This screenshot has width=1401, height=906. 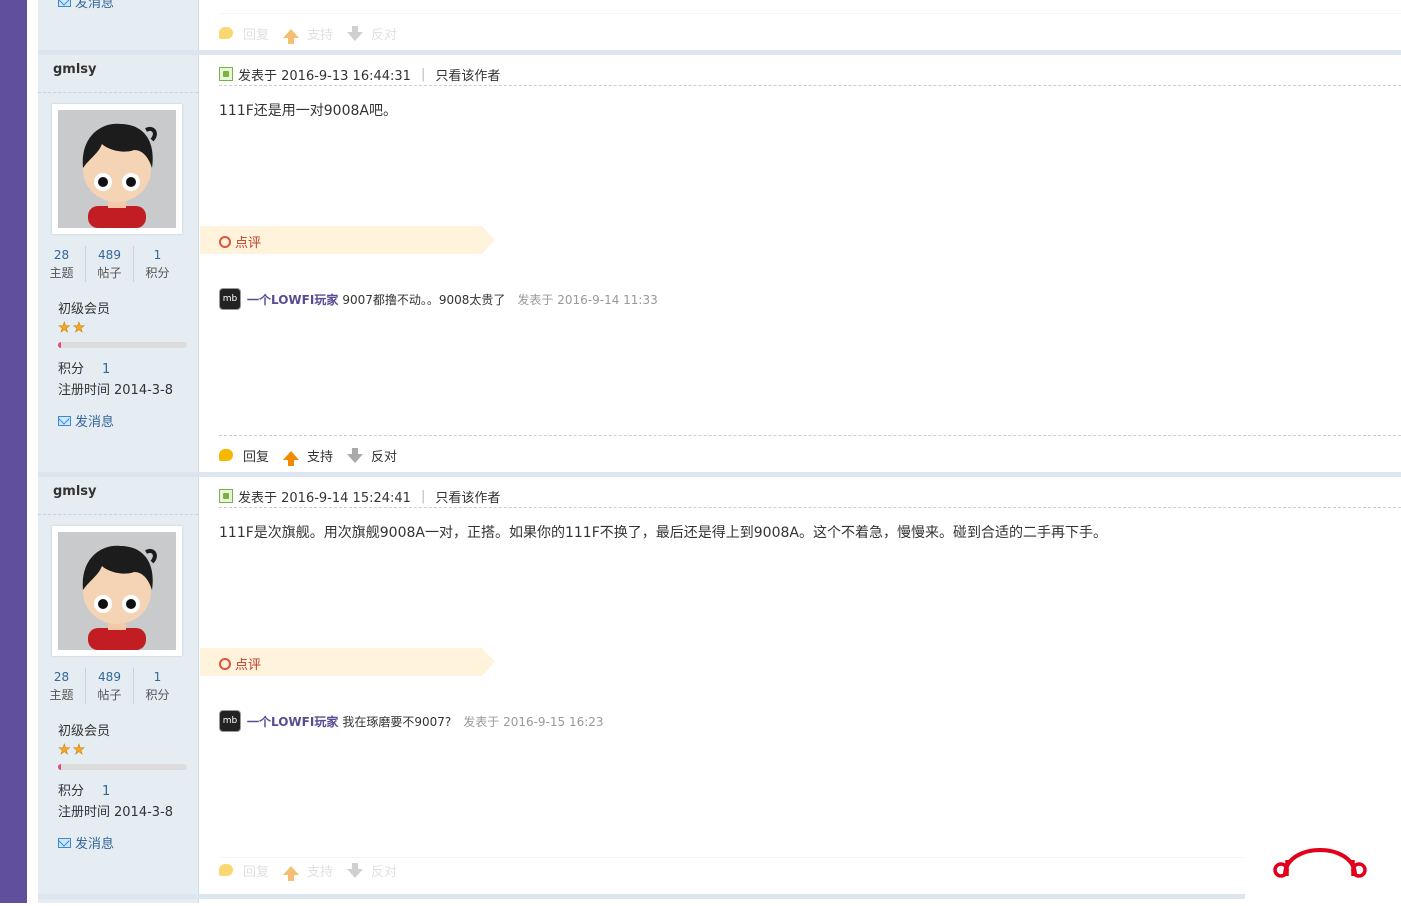 I want to click on post-header: 发表于 2016-9-13 16:44:31 | 只看该作者, so click(x=810, y=74).